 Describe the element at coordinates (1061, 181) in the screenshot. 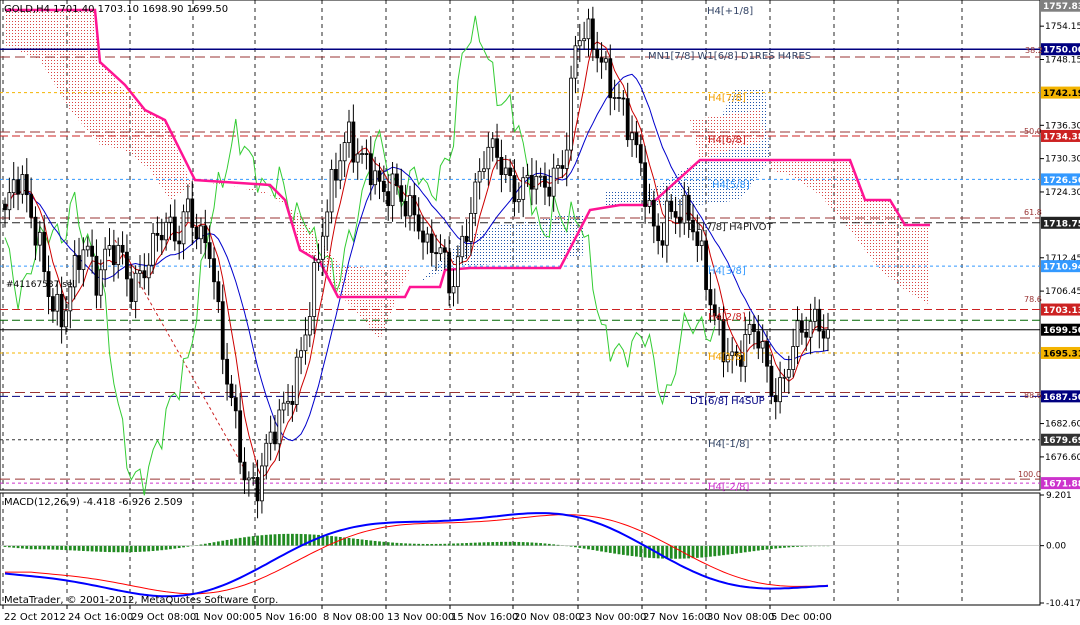

I see `price-tag-label: 1726.56` at that location.